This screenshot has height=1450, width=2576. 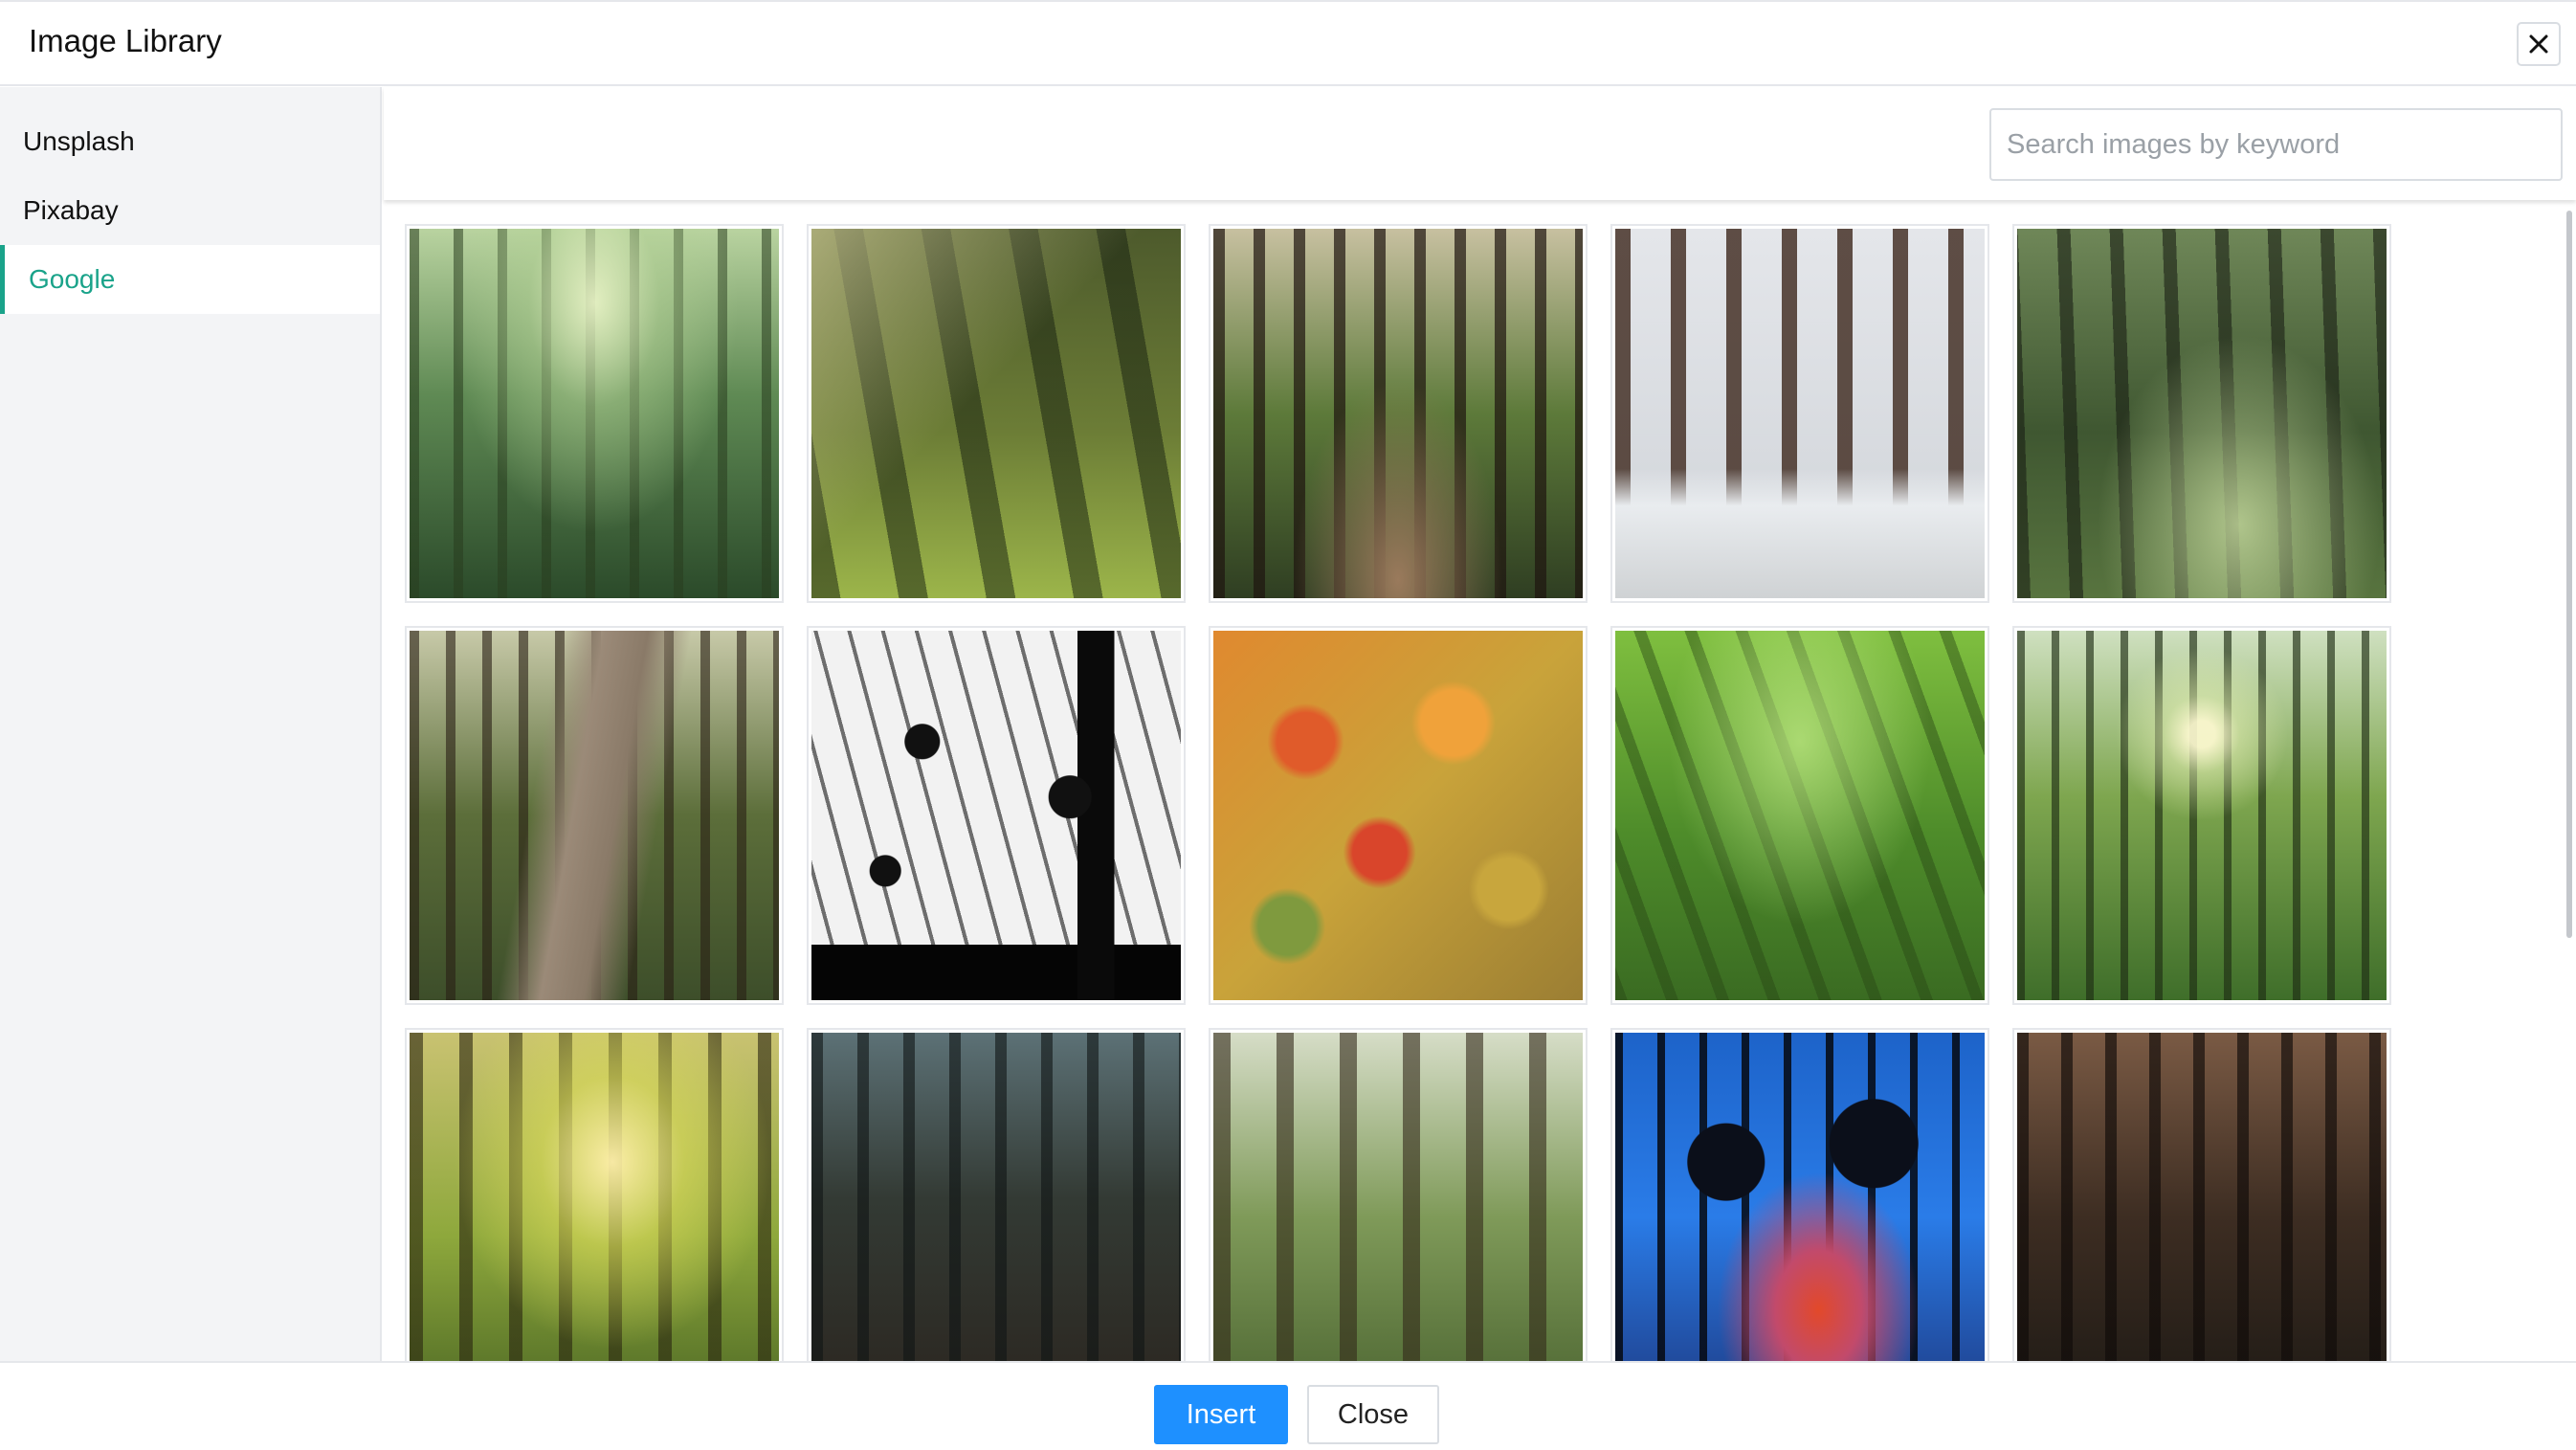 What do you see at coordinates (2569, 574) in the screenshot?
I see `grid-scrollbar` at bounding box center [2569, 574].